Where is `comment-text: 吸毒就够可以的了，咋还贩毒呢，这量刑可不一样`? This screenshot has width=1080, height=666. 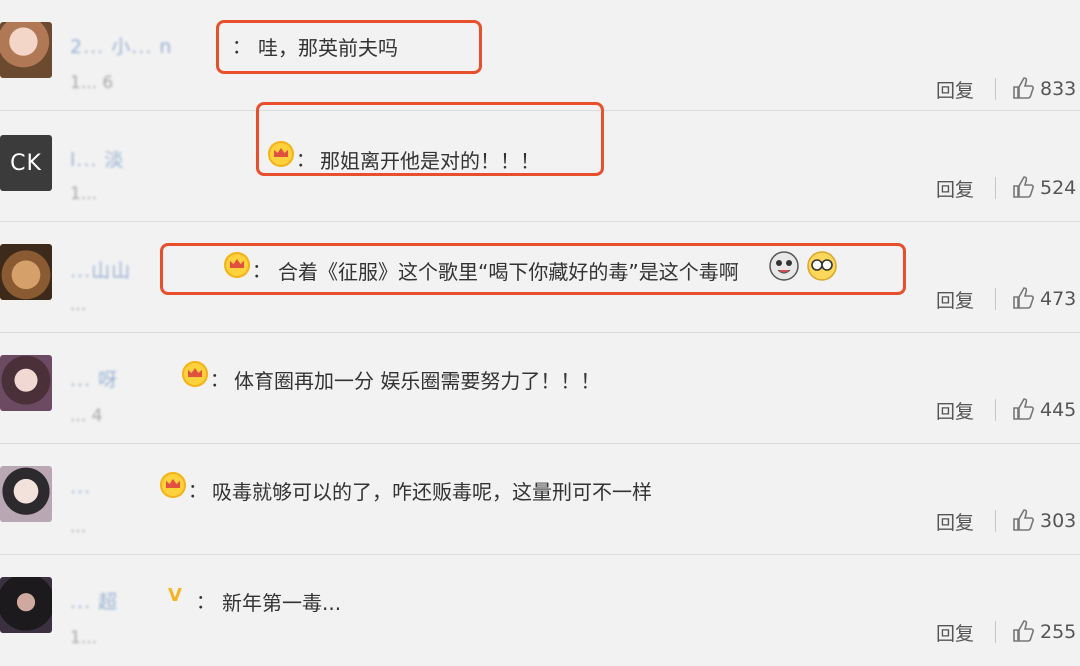
comment-text: 吸毒就够可以的了，咋还贩毒呢，这量刑可不一样 is located at coordinates (432, 492).